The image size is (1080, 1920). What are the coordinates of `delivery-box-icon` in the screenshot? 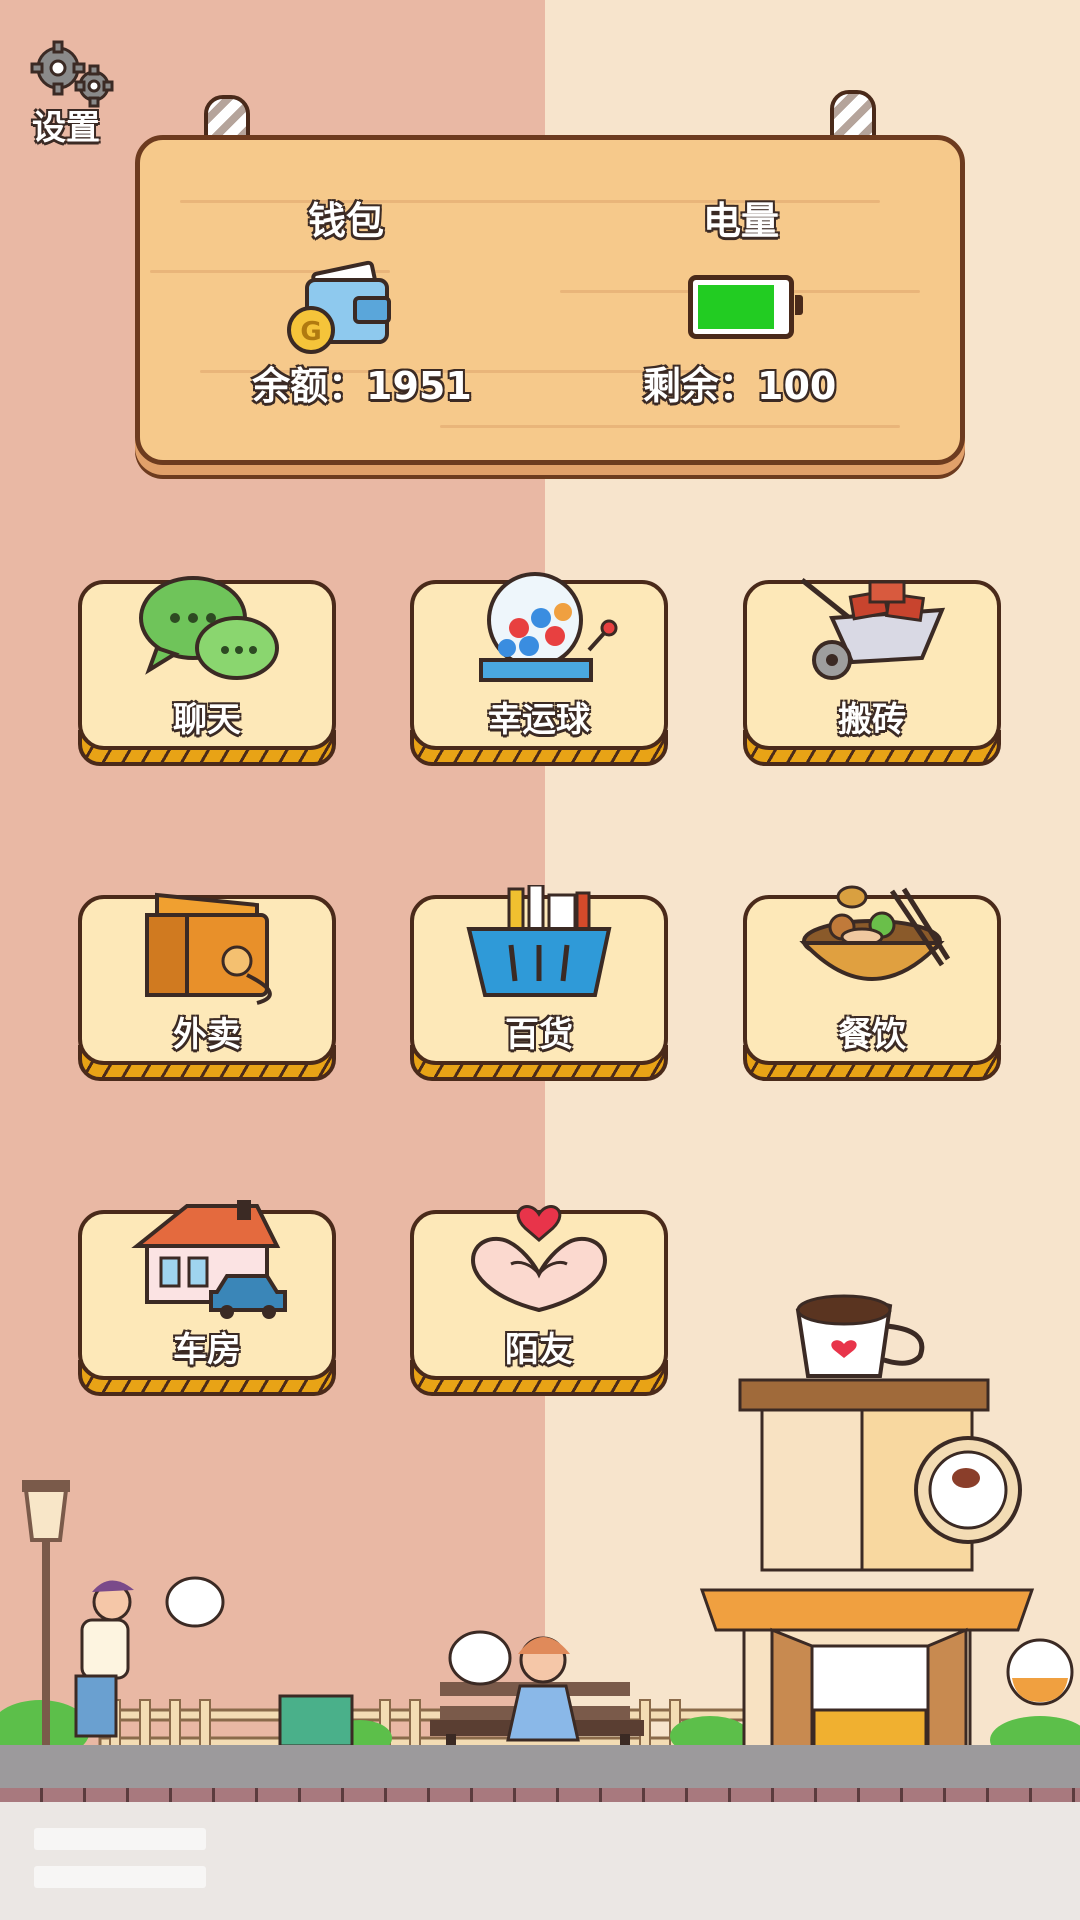 It's located at (208, 948).